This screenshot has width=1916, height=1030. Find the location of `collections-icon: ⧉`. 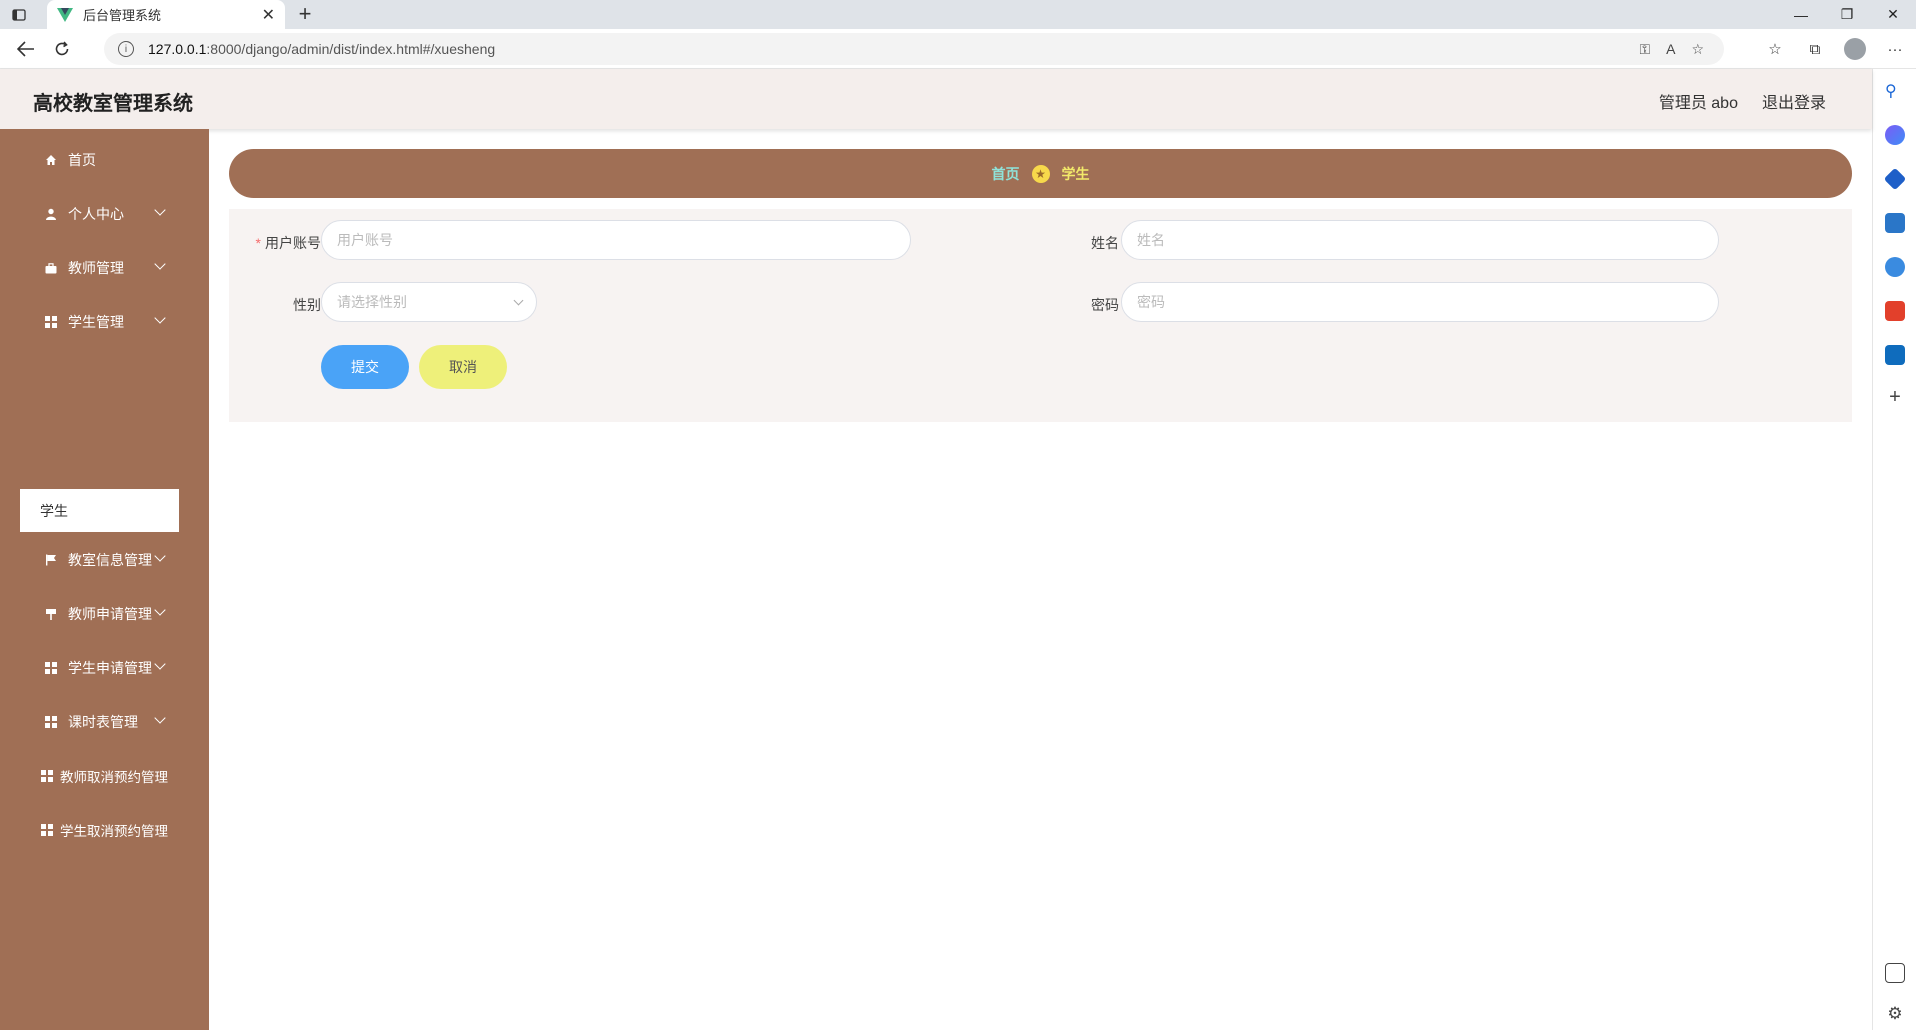

collections-icon: ⧉ is located at coordinates (1815, 49).